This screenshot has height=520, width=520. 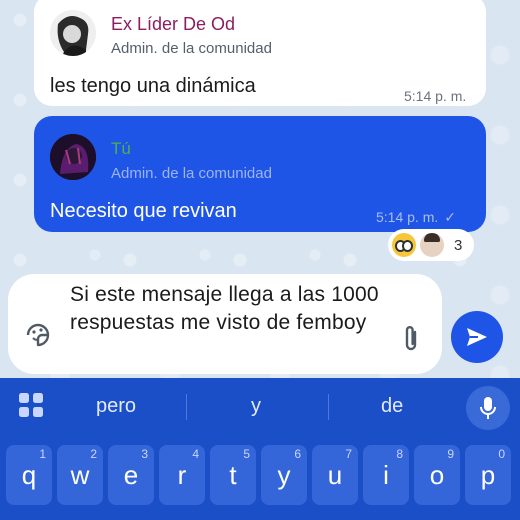 What do you see at coordinates (297, 454) in the screenshot?
I see `key-num: 6` at bounding box center [297, 454].